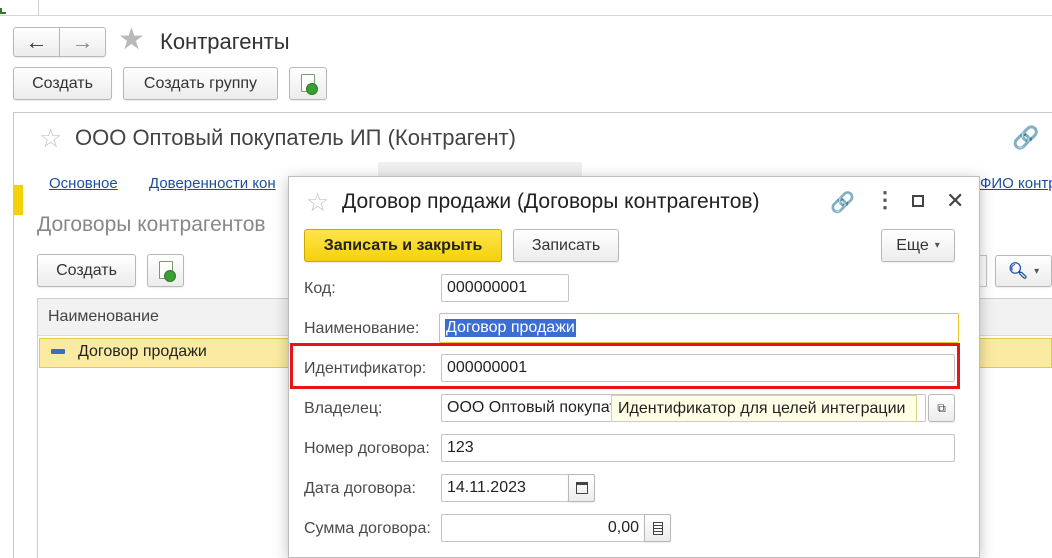 This screenshot has width=1052, height=558. I want to click on calendar-icon, so click(581, 488).